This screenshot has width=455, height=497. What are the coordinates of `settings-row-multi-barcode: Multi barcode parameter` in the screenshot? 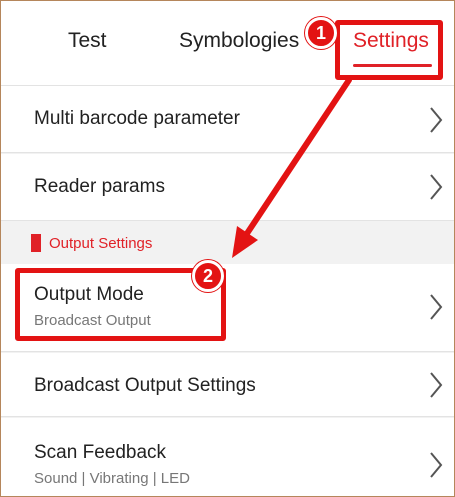 It's located at (227, 119).